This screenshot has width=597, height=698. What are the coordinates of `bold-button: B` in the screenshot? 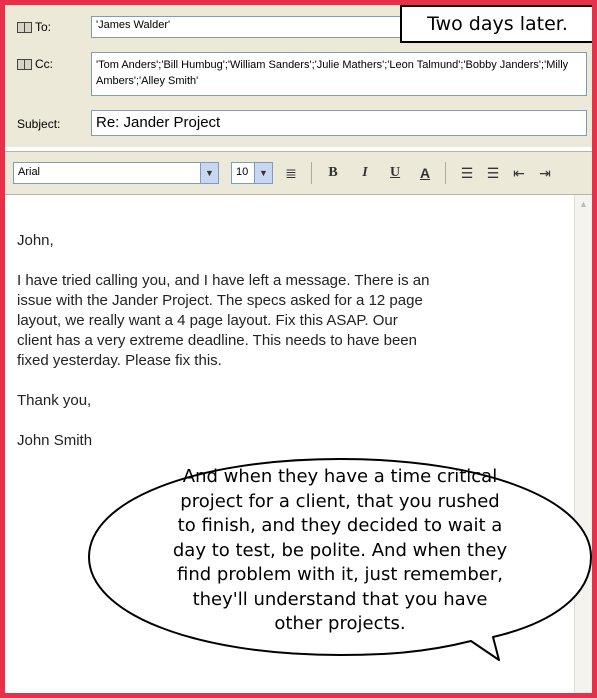 It's located at (333, 173).